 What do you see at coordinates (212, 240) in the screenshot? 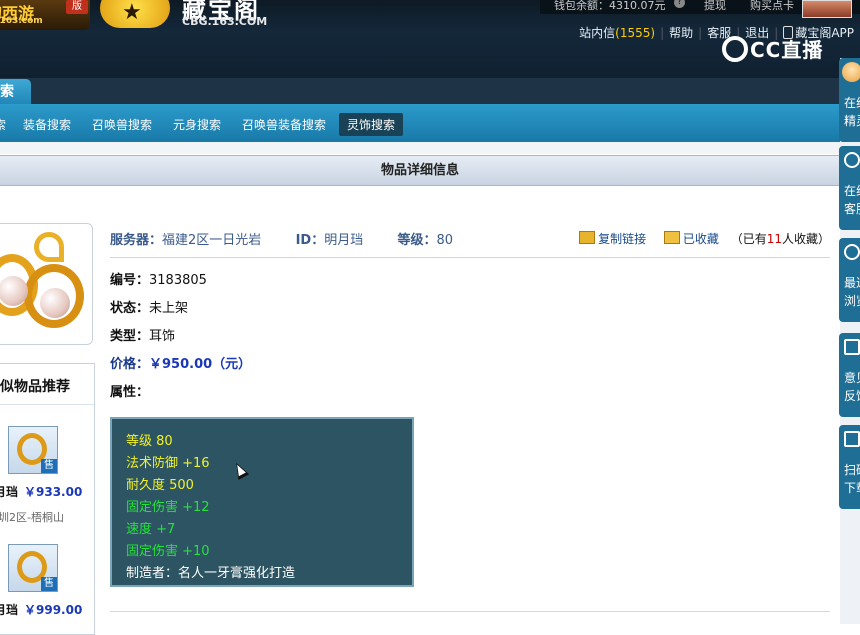
I see `server-value: 福建2区一日光岩` at bounding box center [212, 240].